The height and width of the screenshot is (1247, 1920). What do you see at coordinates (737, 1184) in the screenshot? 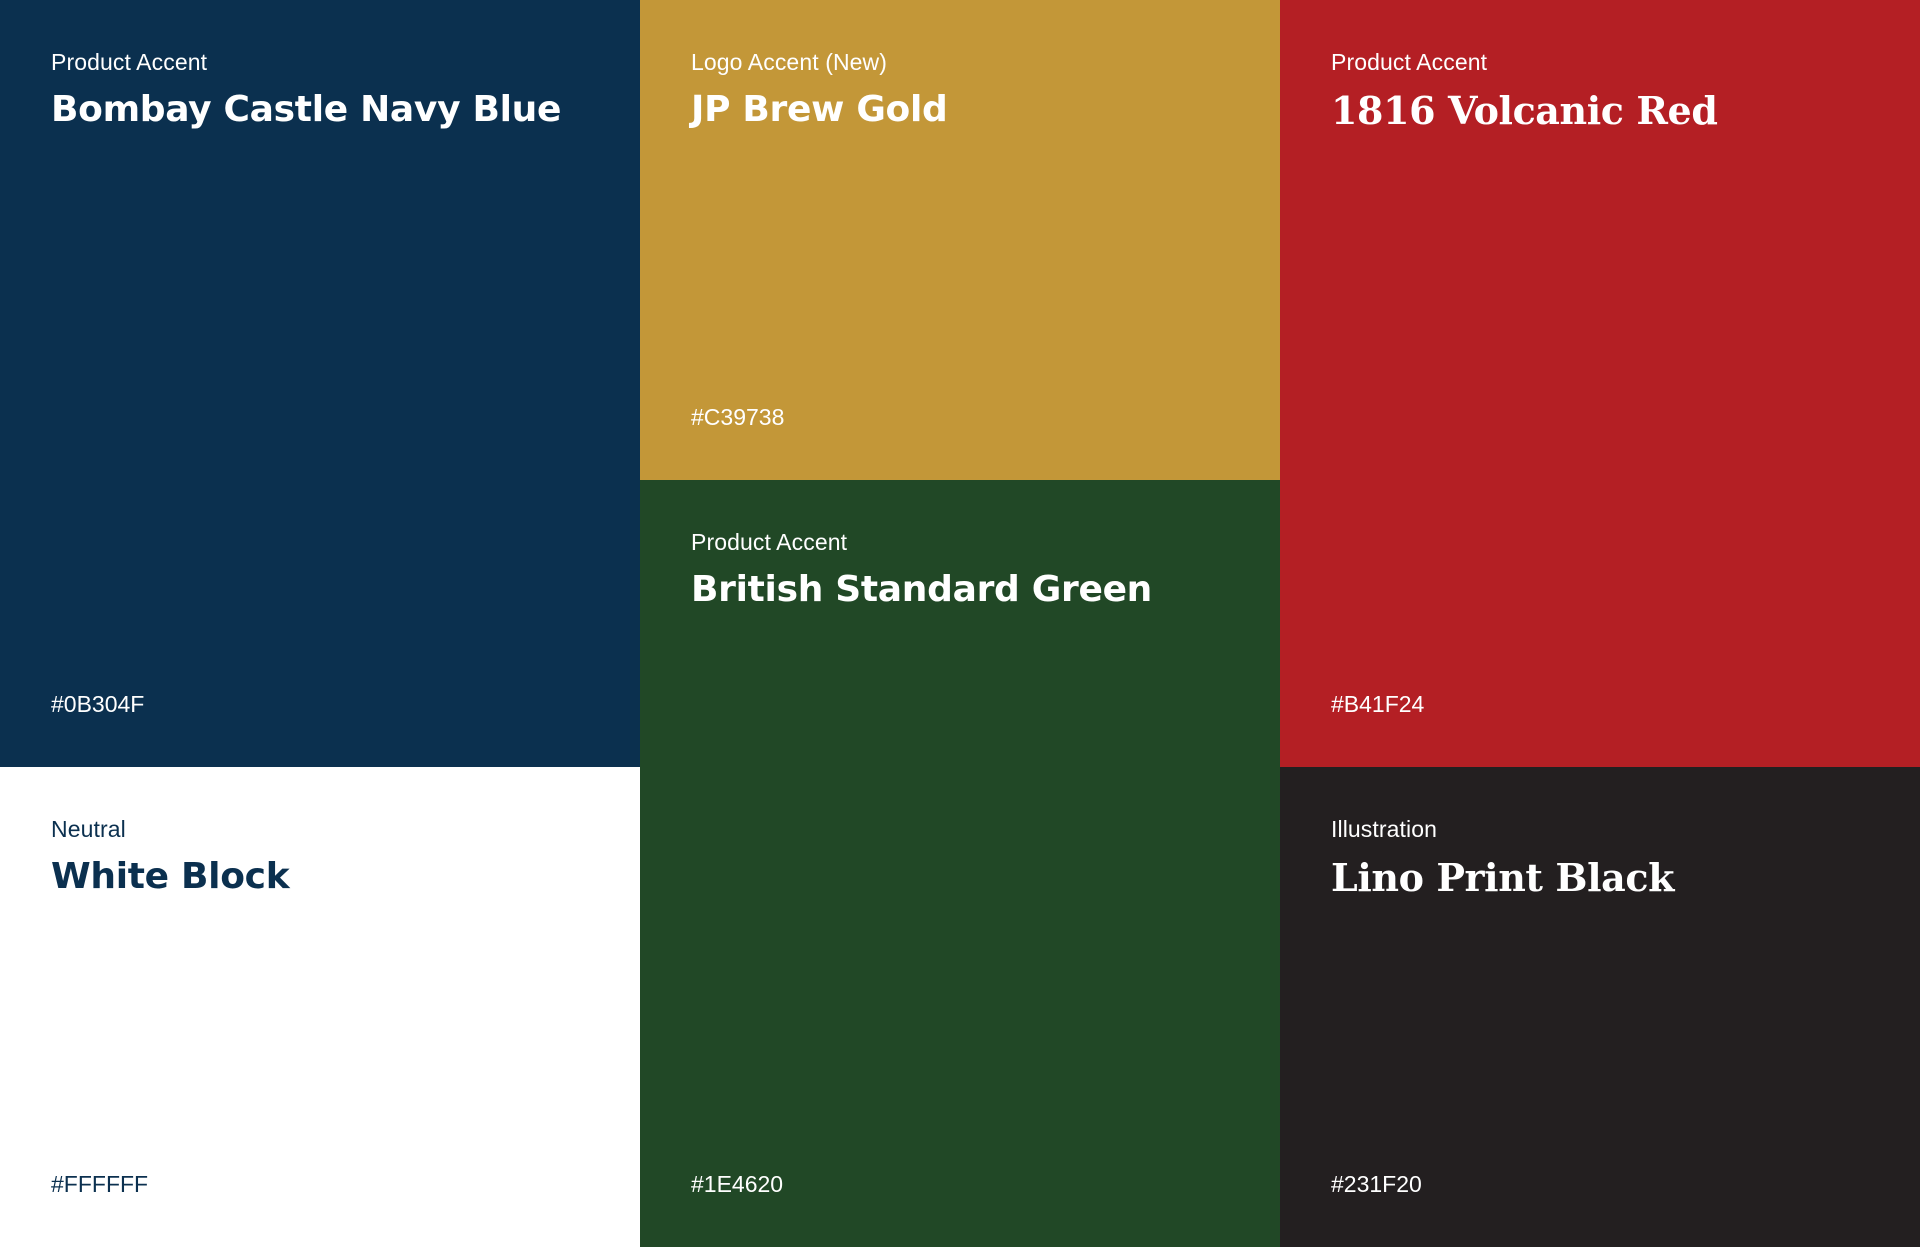
I see `swatch-hex-code: #1E4620` at bounding box center [737, 1184].